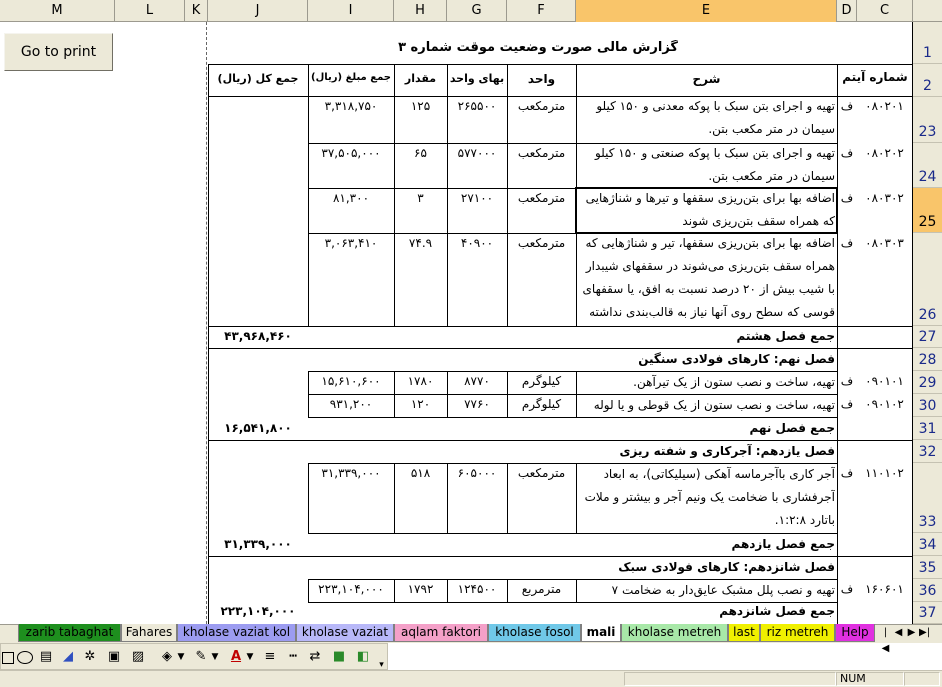  What do you see at coordinates (797, 633) in the screenshot?
I see `sheet-tab-riz-metreh: riz metreh` at bounding box center [797, 633].